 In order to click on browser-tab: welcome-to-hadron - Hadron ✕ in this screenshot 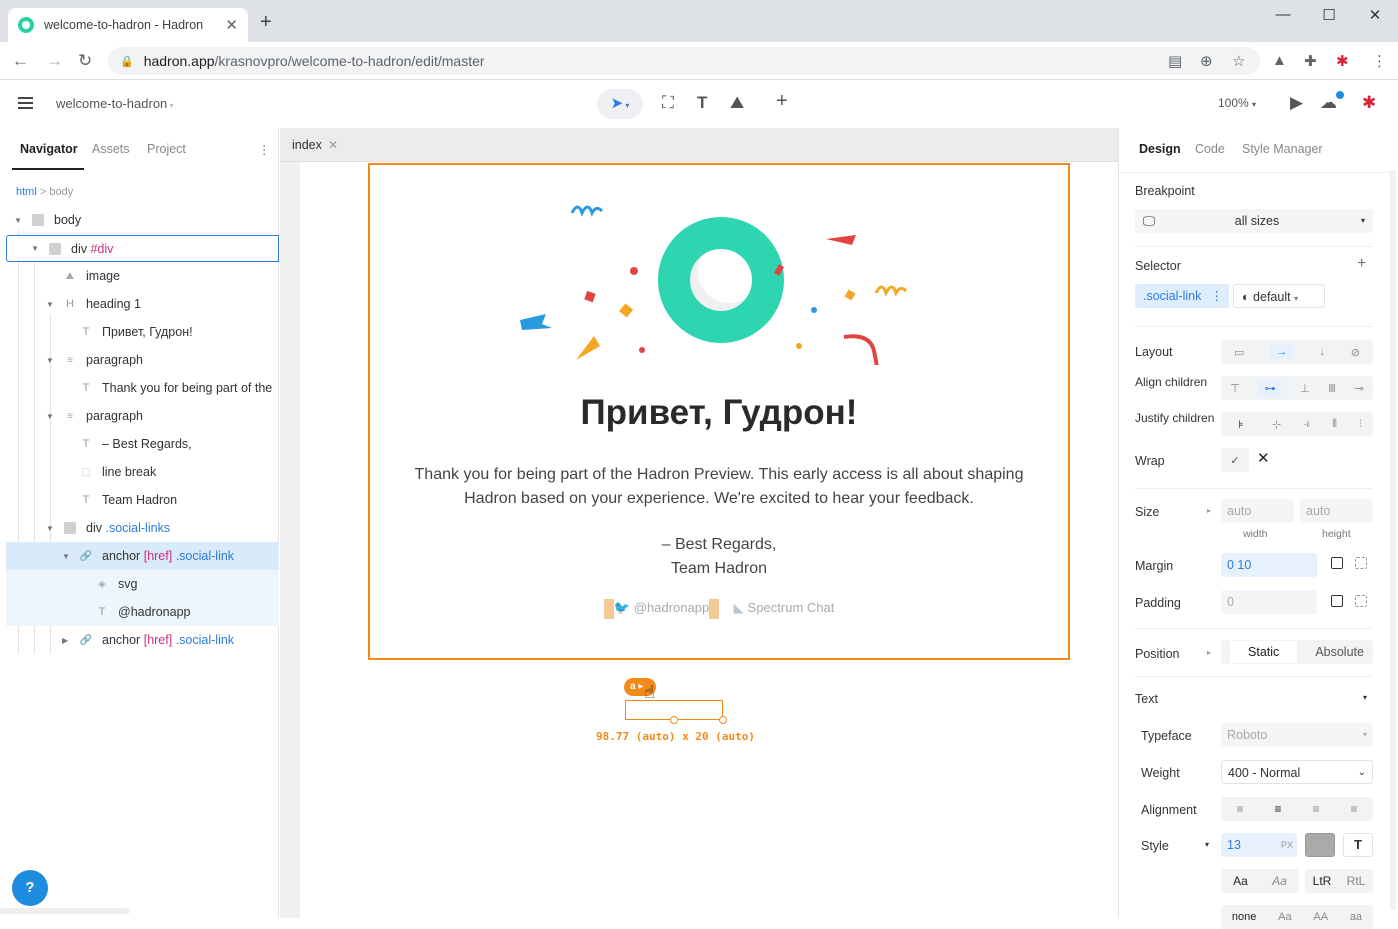, I will do `click(128, 25)`.